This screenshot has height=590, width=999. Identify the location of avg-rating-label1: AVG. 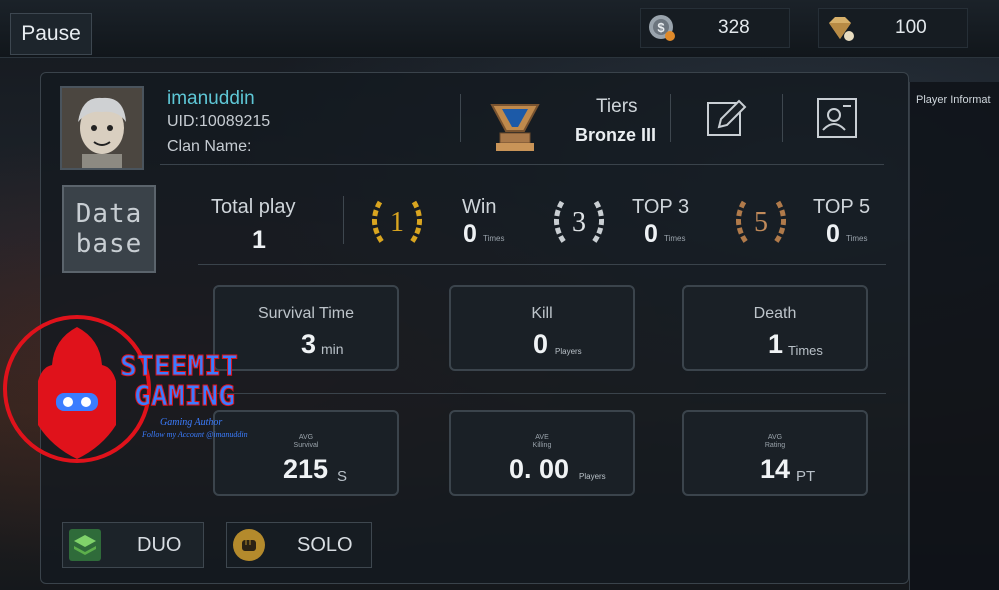
(775, 437).